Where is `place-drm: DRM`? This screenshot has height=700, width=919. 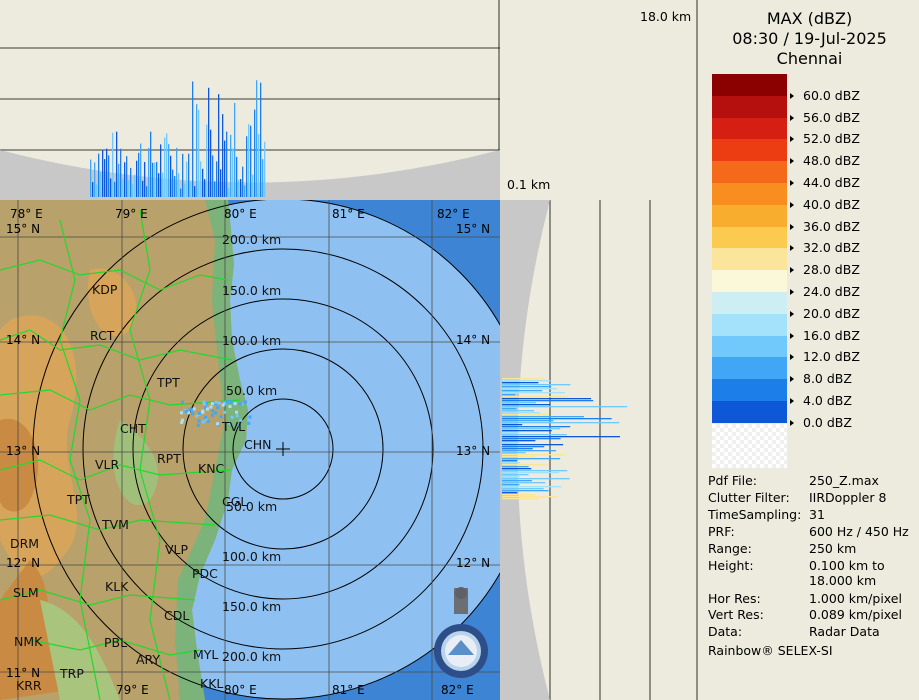 place-drm: DRM is located at coordinates (25, 543).